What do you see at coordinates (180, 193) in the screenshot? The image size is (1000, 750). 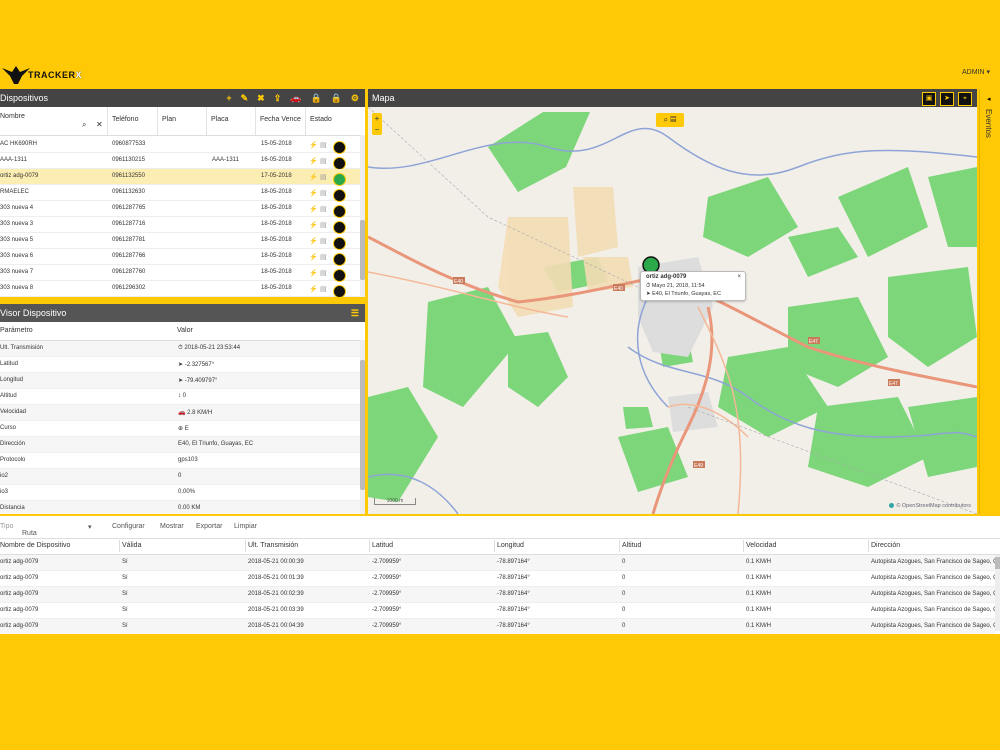 I see `device-row: RMAELEC 0961132630 18-05-2018 ⚡ ▤` at bounding box center [180, 193].